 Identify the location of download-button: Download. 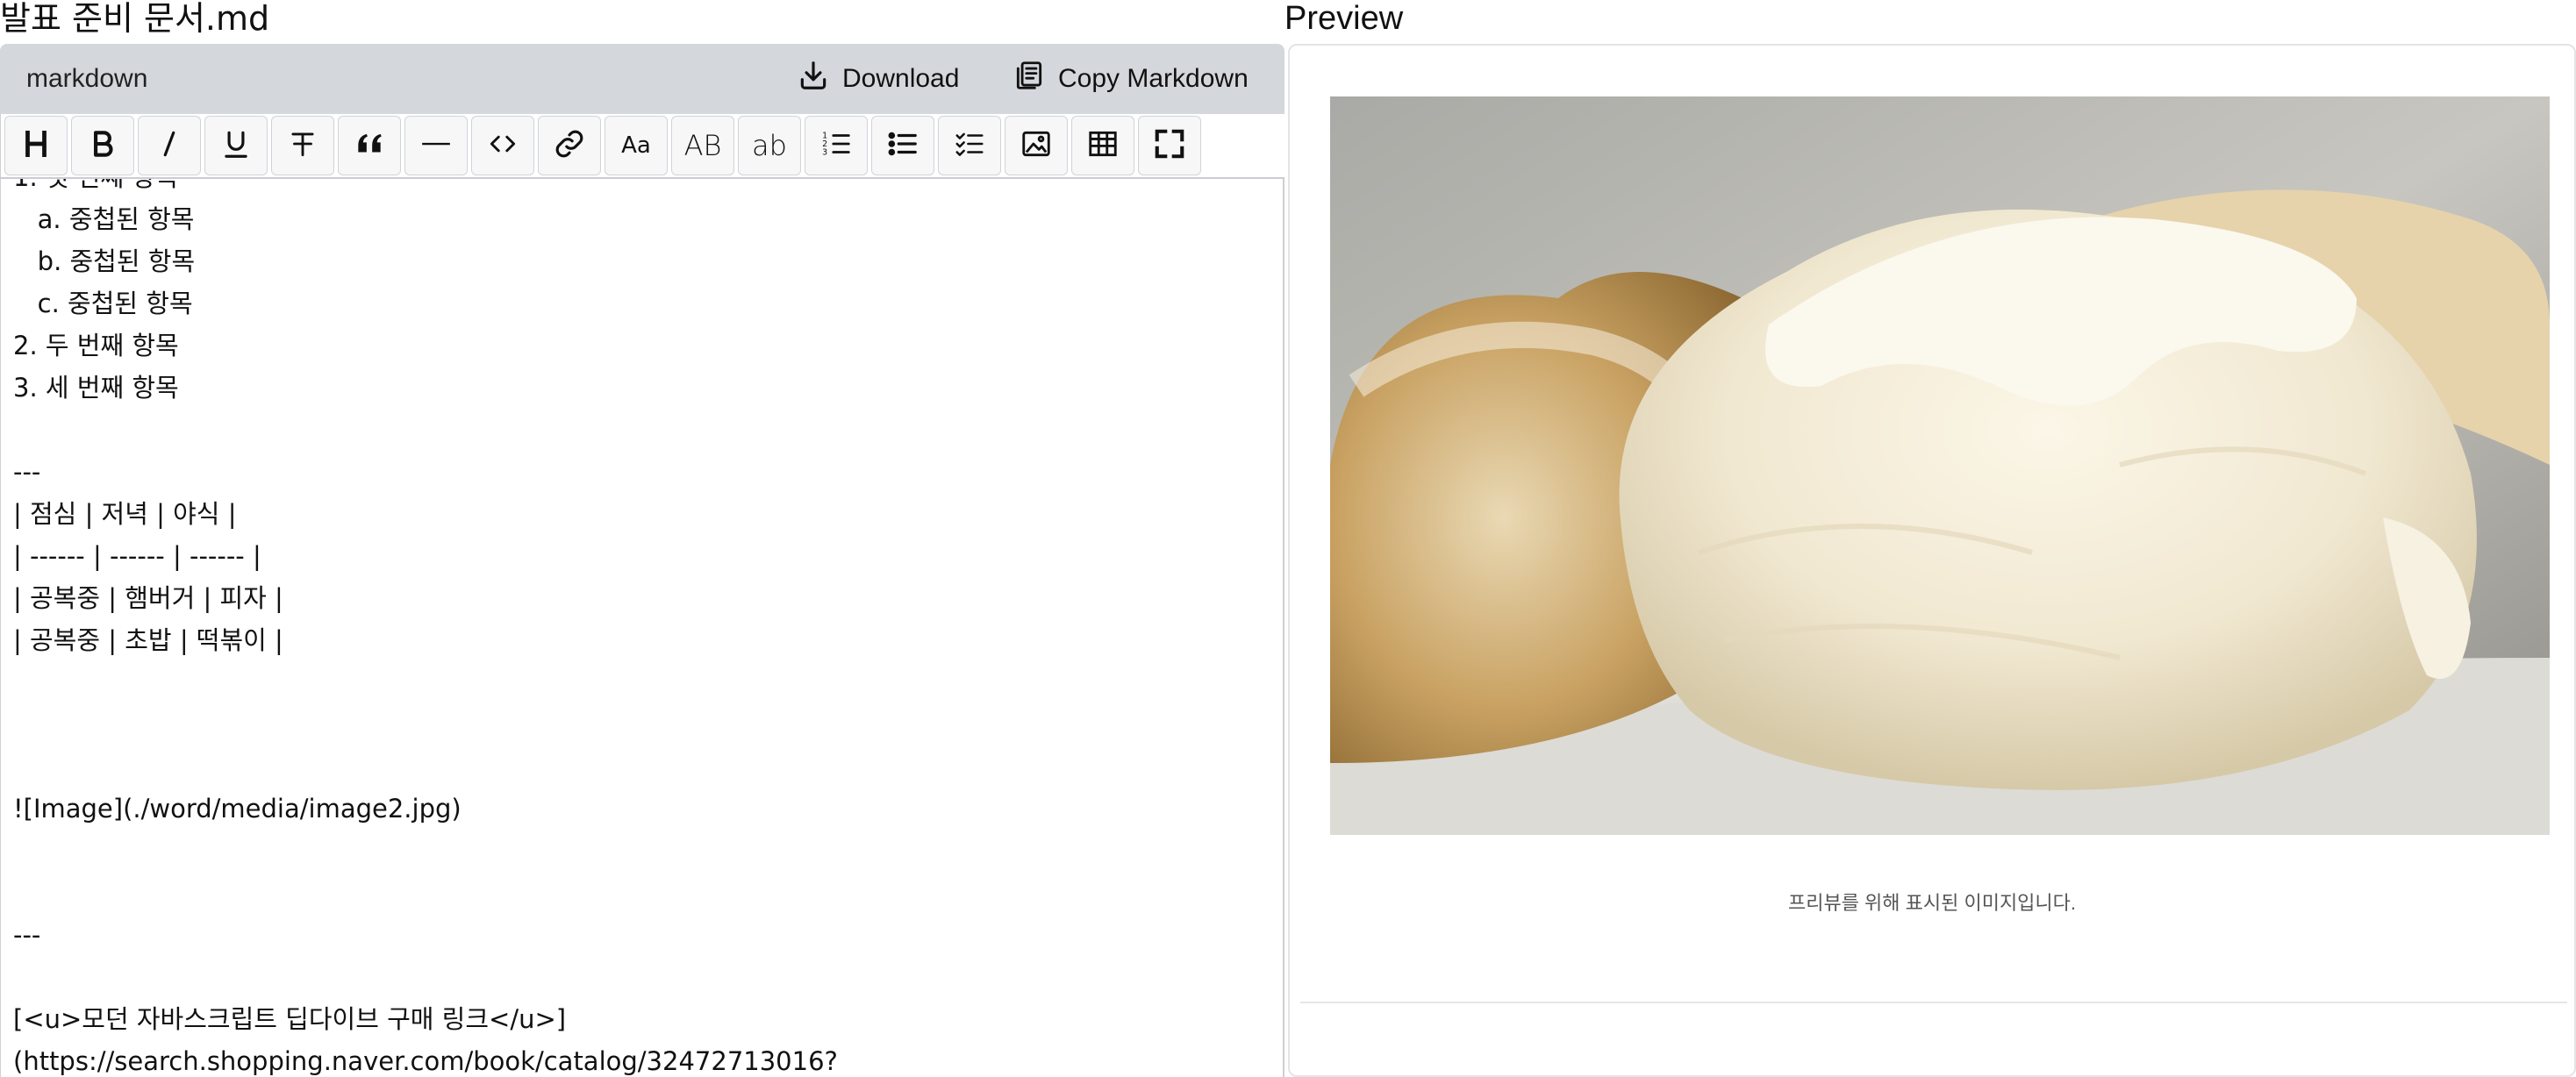
(878, 79).